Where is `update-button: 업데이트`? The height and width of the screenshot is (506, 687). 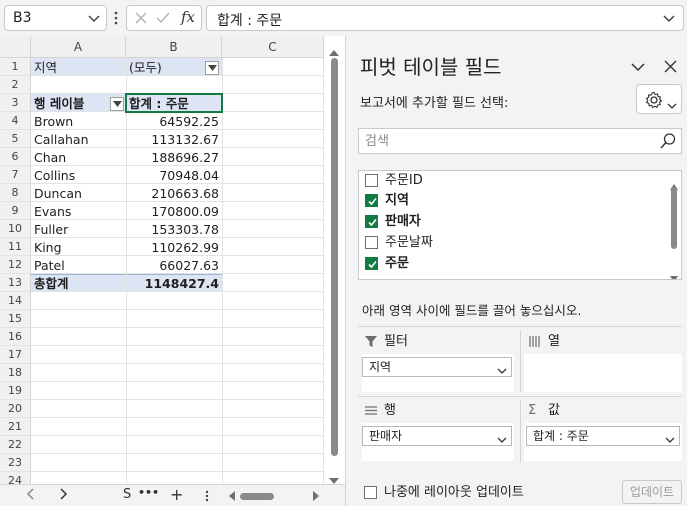 update-button: 업데이트 is located at coordinates (652, 492).